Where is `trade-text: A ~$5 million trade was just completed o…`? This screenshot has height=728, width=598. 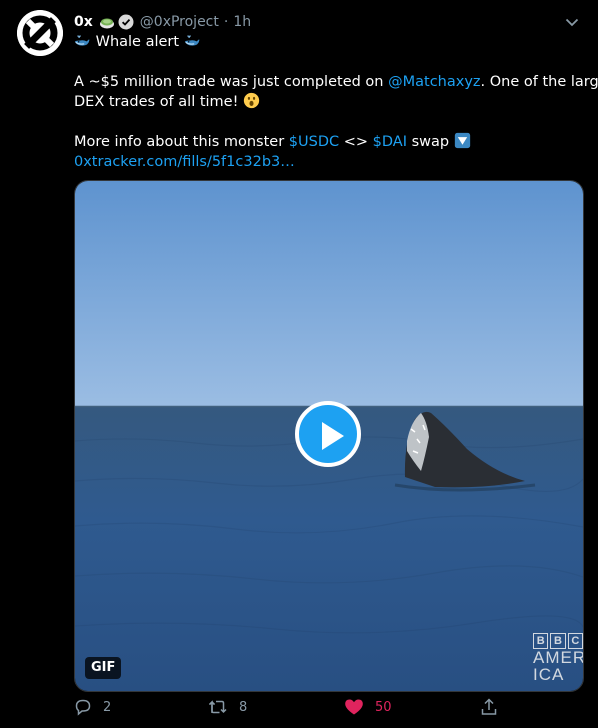 trade-text: A ~$5 million trade was just completed o… is located at coordinates (231, 82).